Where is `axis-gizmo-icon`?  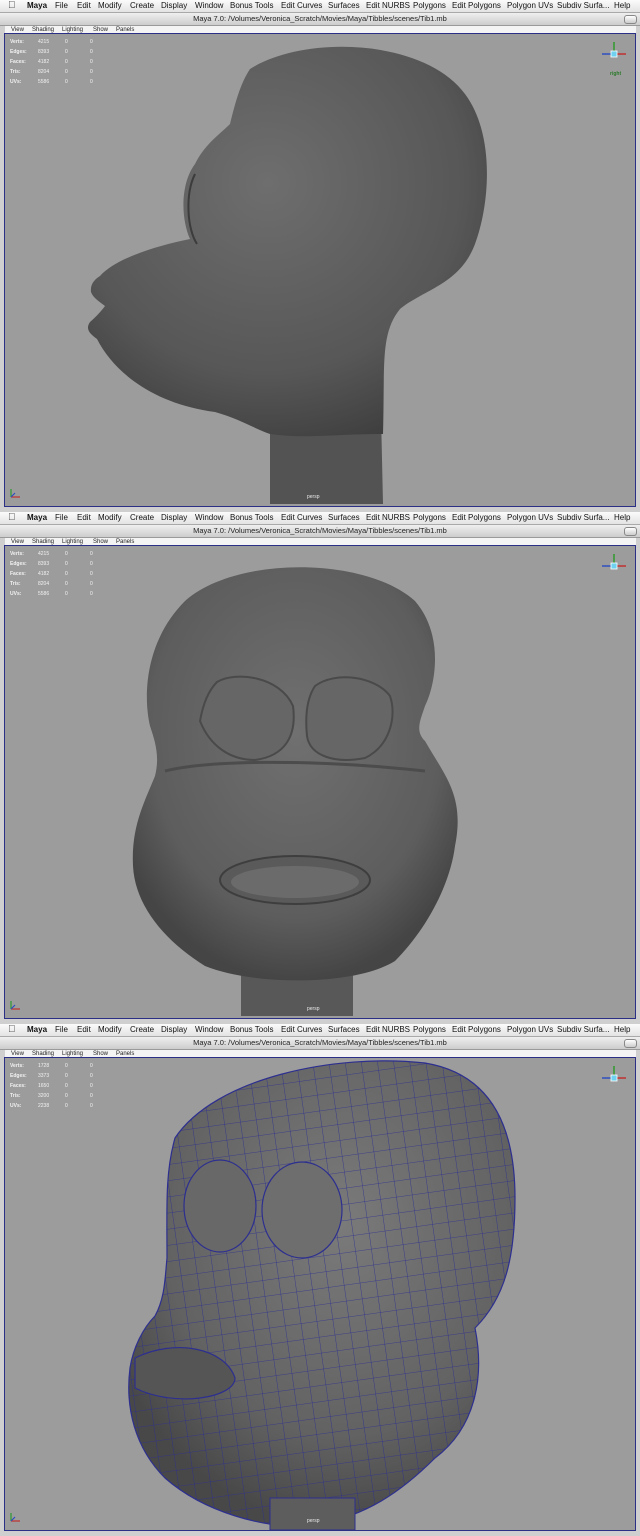
axis-gizmo-icon is located at coordinates (15, 1005).